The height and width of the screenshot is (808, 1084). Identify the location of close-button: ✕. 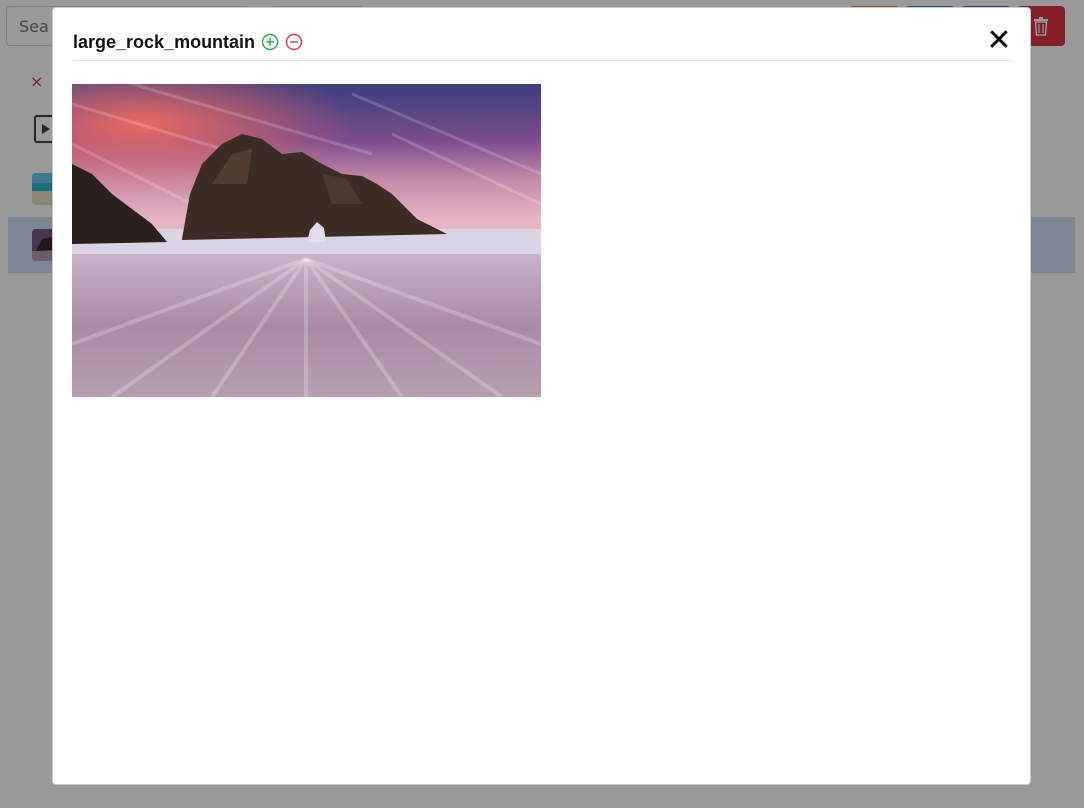
(999, 41).